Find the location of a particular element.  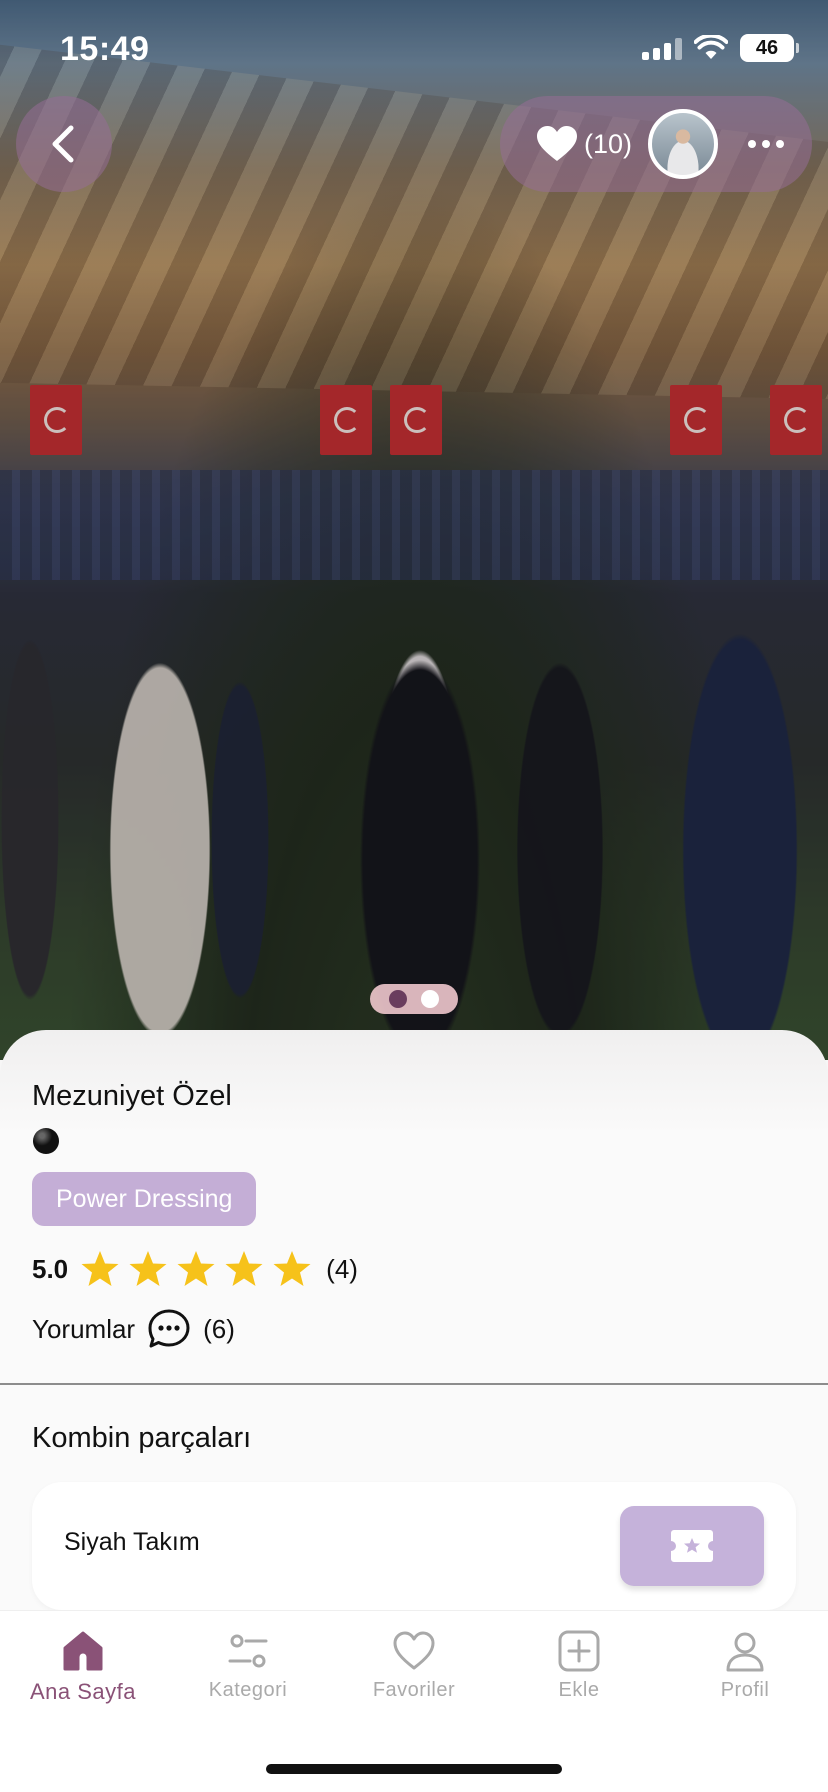

ticket-star-icon is located at coordinates (692, 1546).